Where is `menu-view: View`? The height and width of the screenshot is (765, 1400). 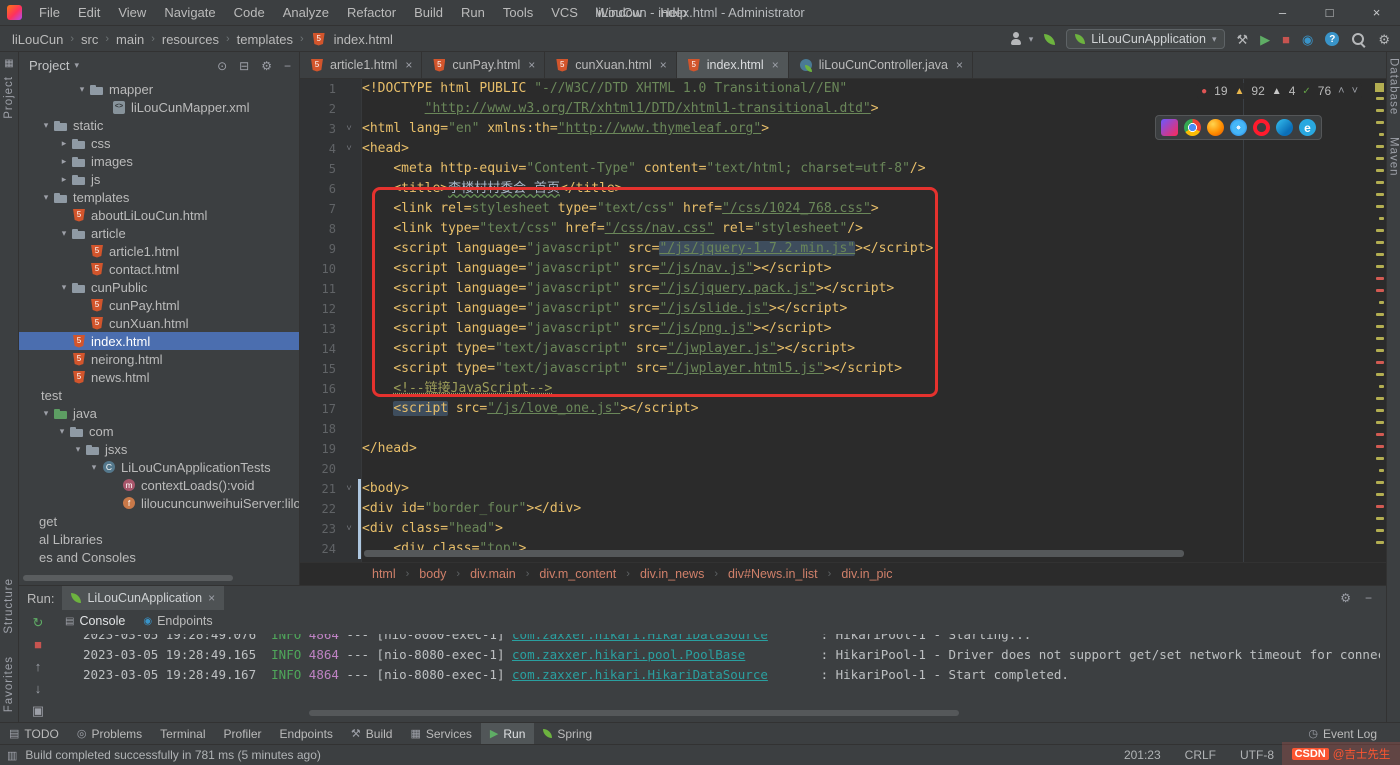
menu-view: View is located at coordinates (132, 12).